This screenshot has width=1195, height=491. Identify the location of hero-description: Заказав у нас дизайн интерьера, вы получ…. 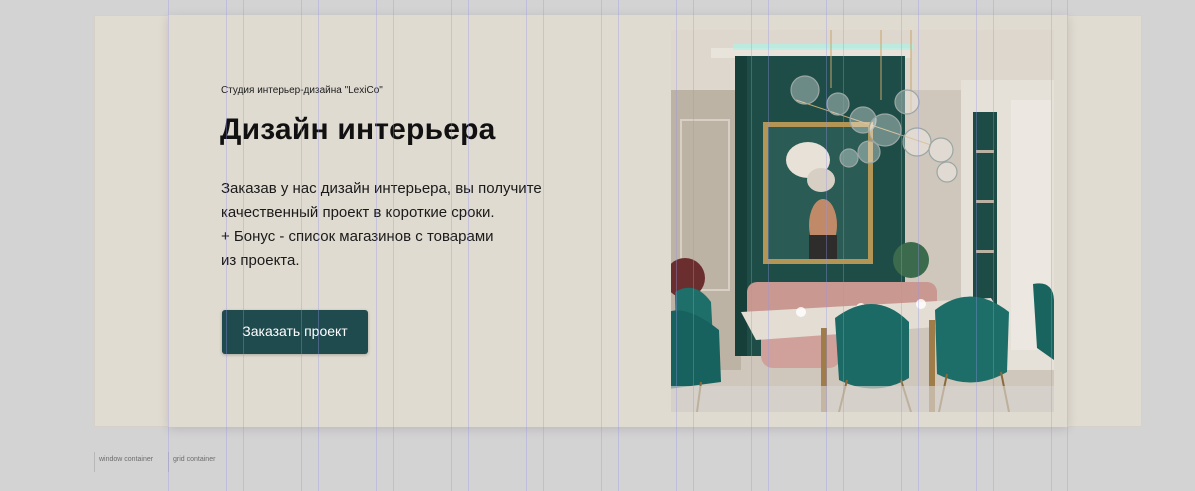
(401, 225).